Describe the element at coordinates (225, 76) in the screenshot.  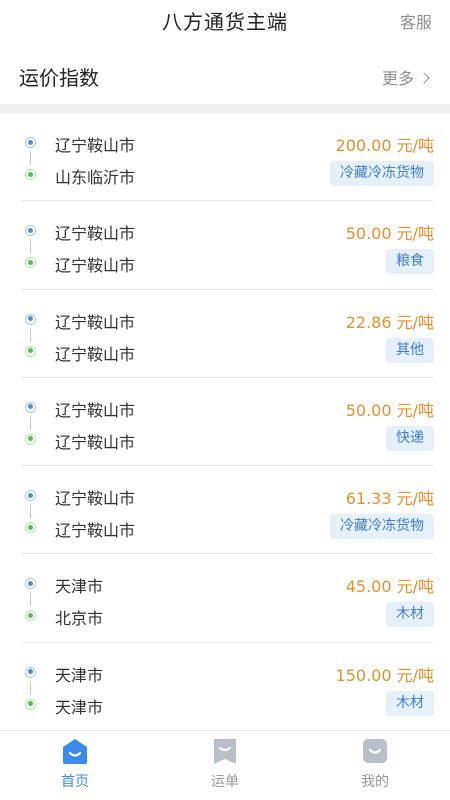
I see `freight-index-header: 运价指数 更多` at that location.